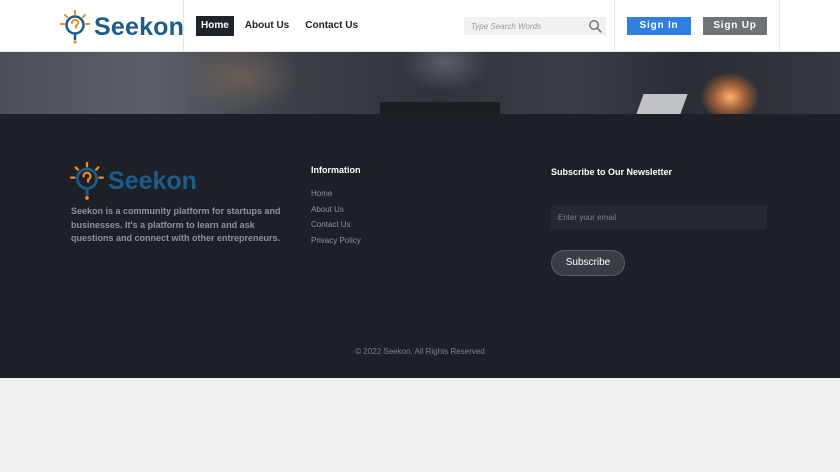 Image resolution: width=840 pixels, height=472 pixels. What do you see at coordinates (662, 104) in the screenshot?
I see `hero-paper-shape` at bounding box center [662, 104].